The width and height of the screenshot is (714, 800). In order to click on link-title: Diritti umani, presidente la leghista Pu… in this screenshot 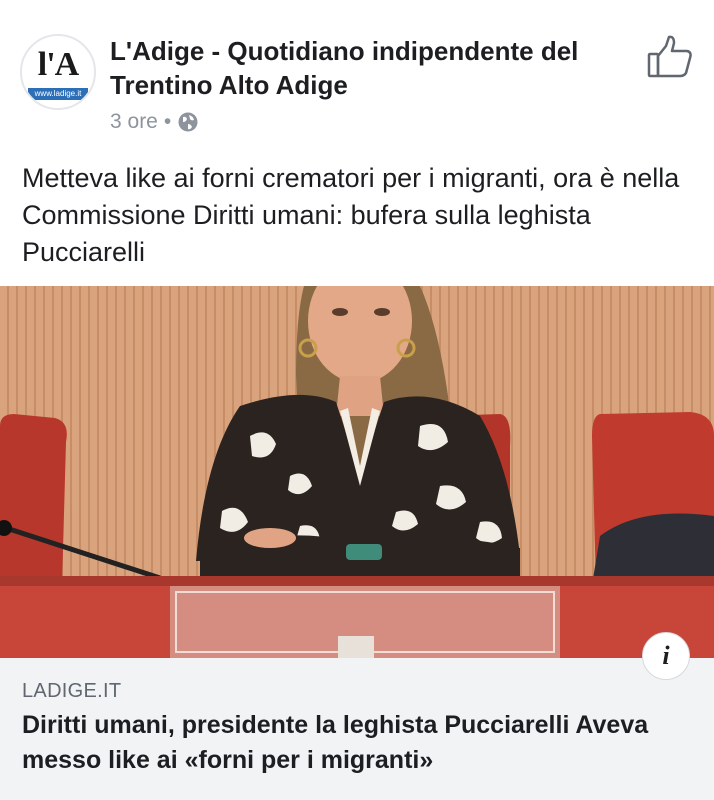, I will do `click(357, 743)`.